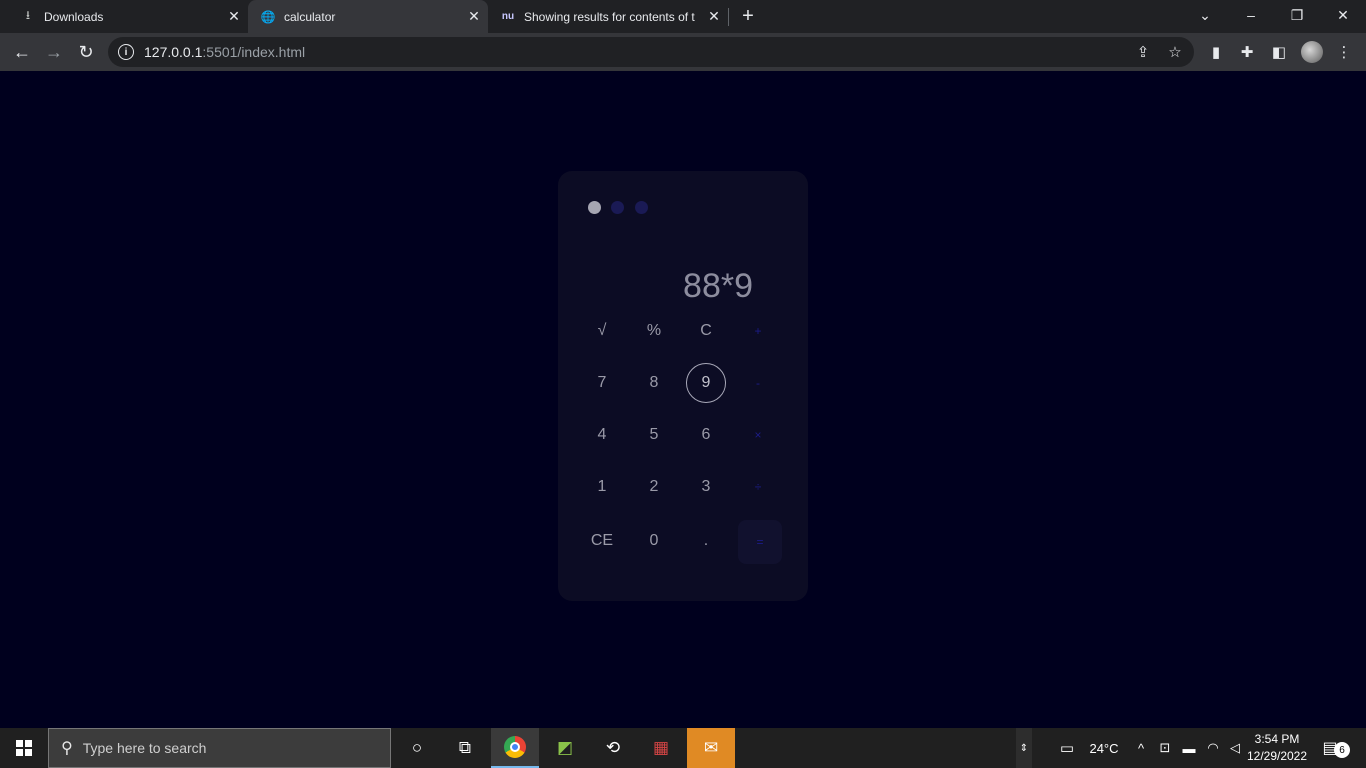  What do you see at coordinates (706, 331) in the screenshot?
I see `clear-button: C` at bounding box center [706, 331].